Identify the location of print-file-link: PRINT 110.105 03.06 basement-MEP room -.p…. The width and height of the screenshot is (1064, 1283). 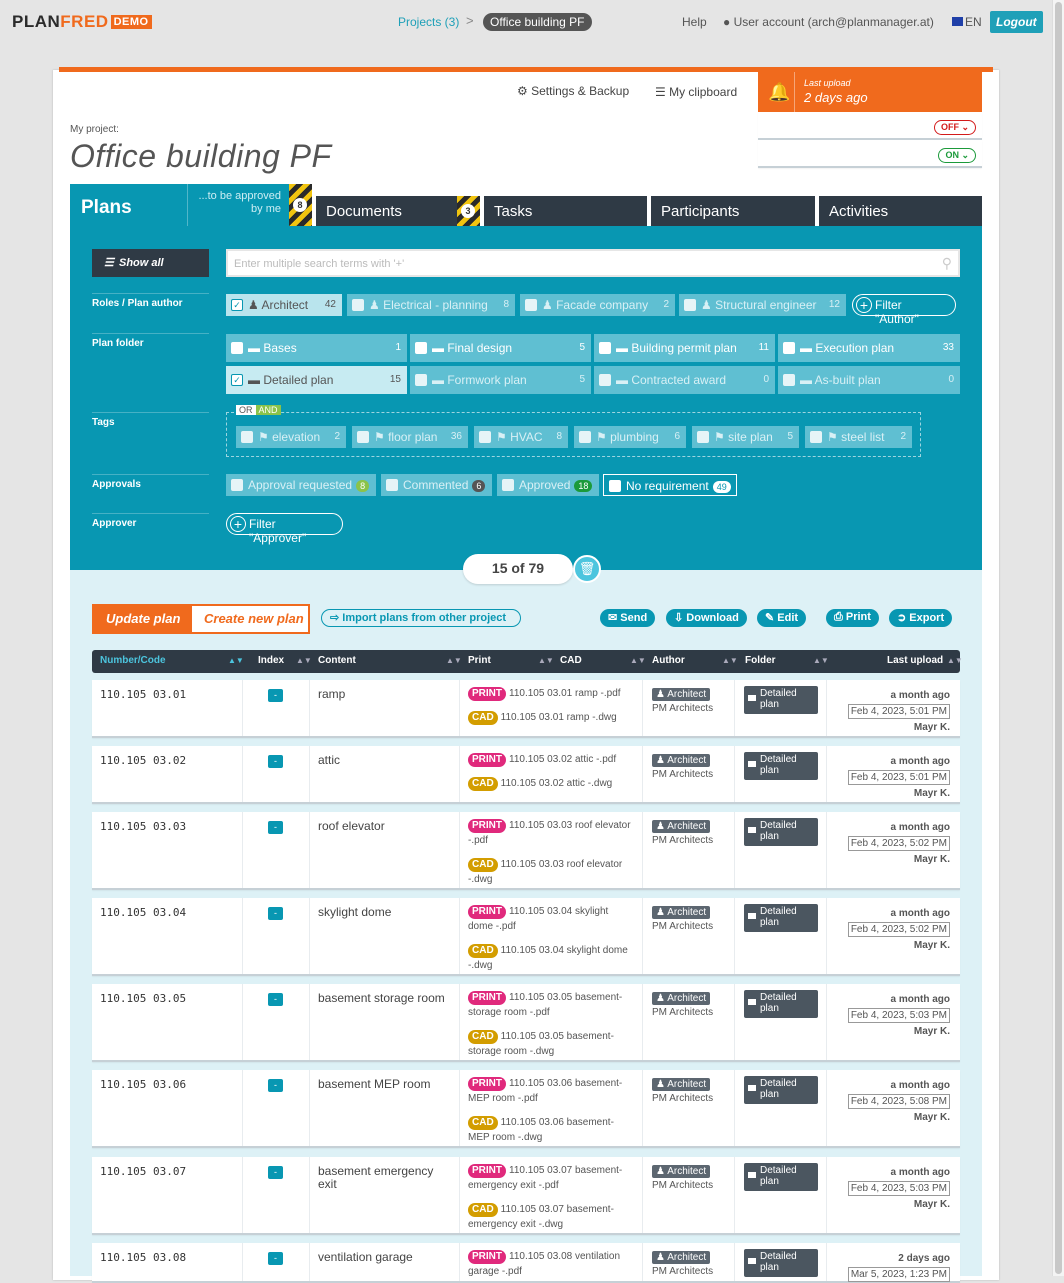
(550, 1091).